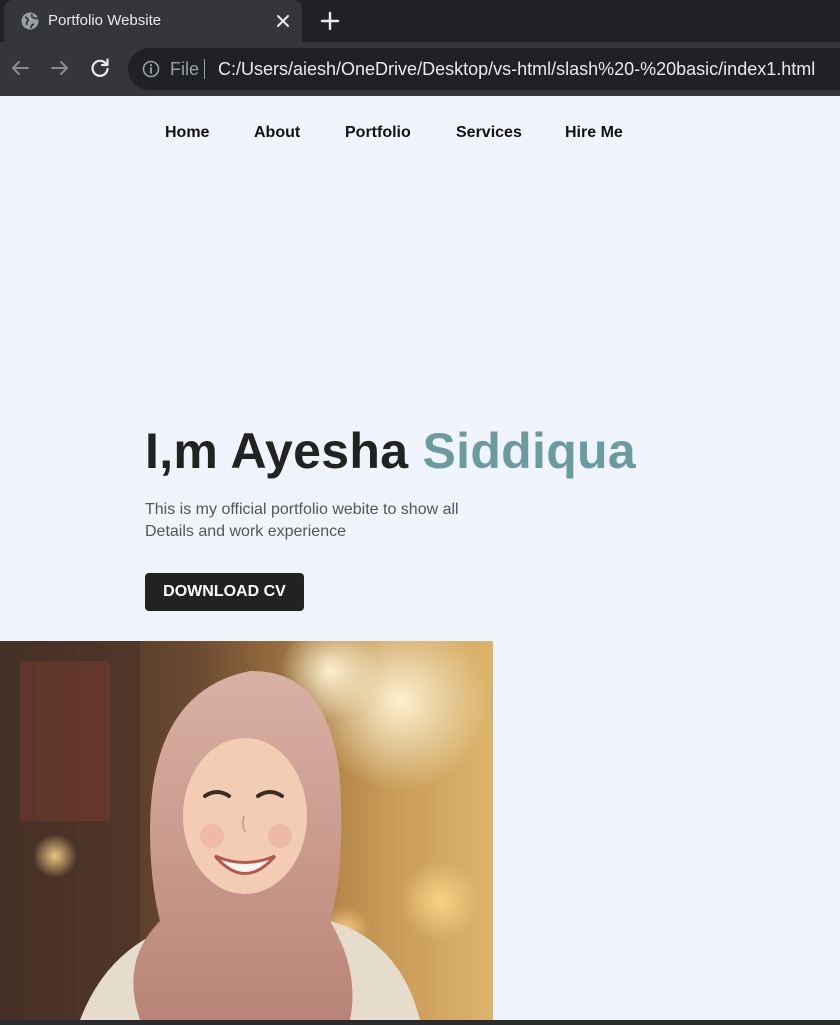 Image resolution: width=840 pixels, height=1025 pixels. Describe the element at coordinates (283, 21) in the screenshot. I see `close-icon` at that location.